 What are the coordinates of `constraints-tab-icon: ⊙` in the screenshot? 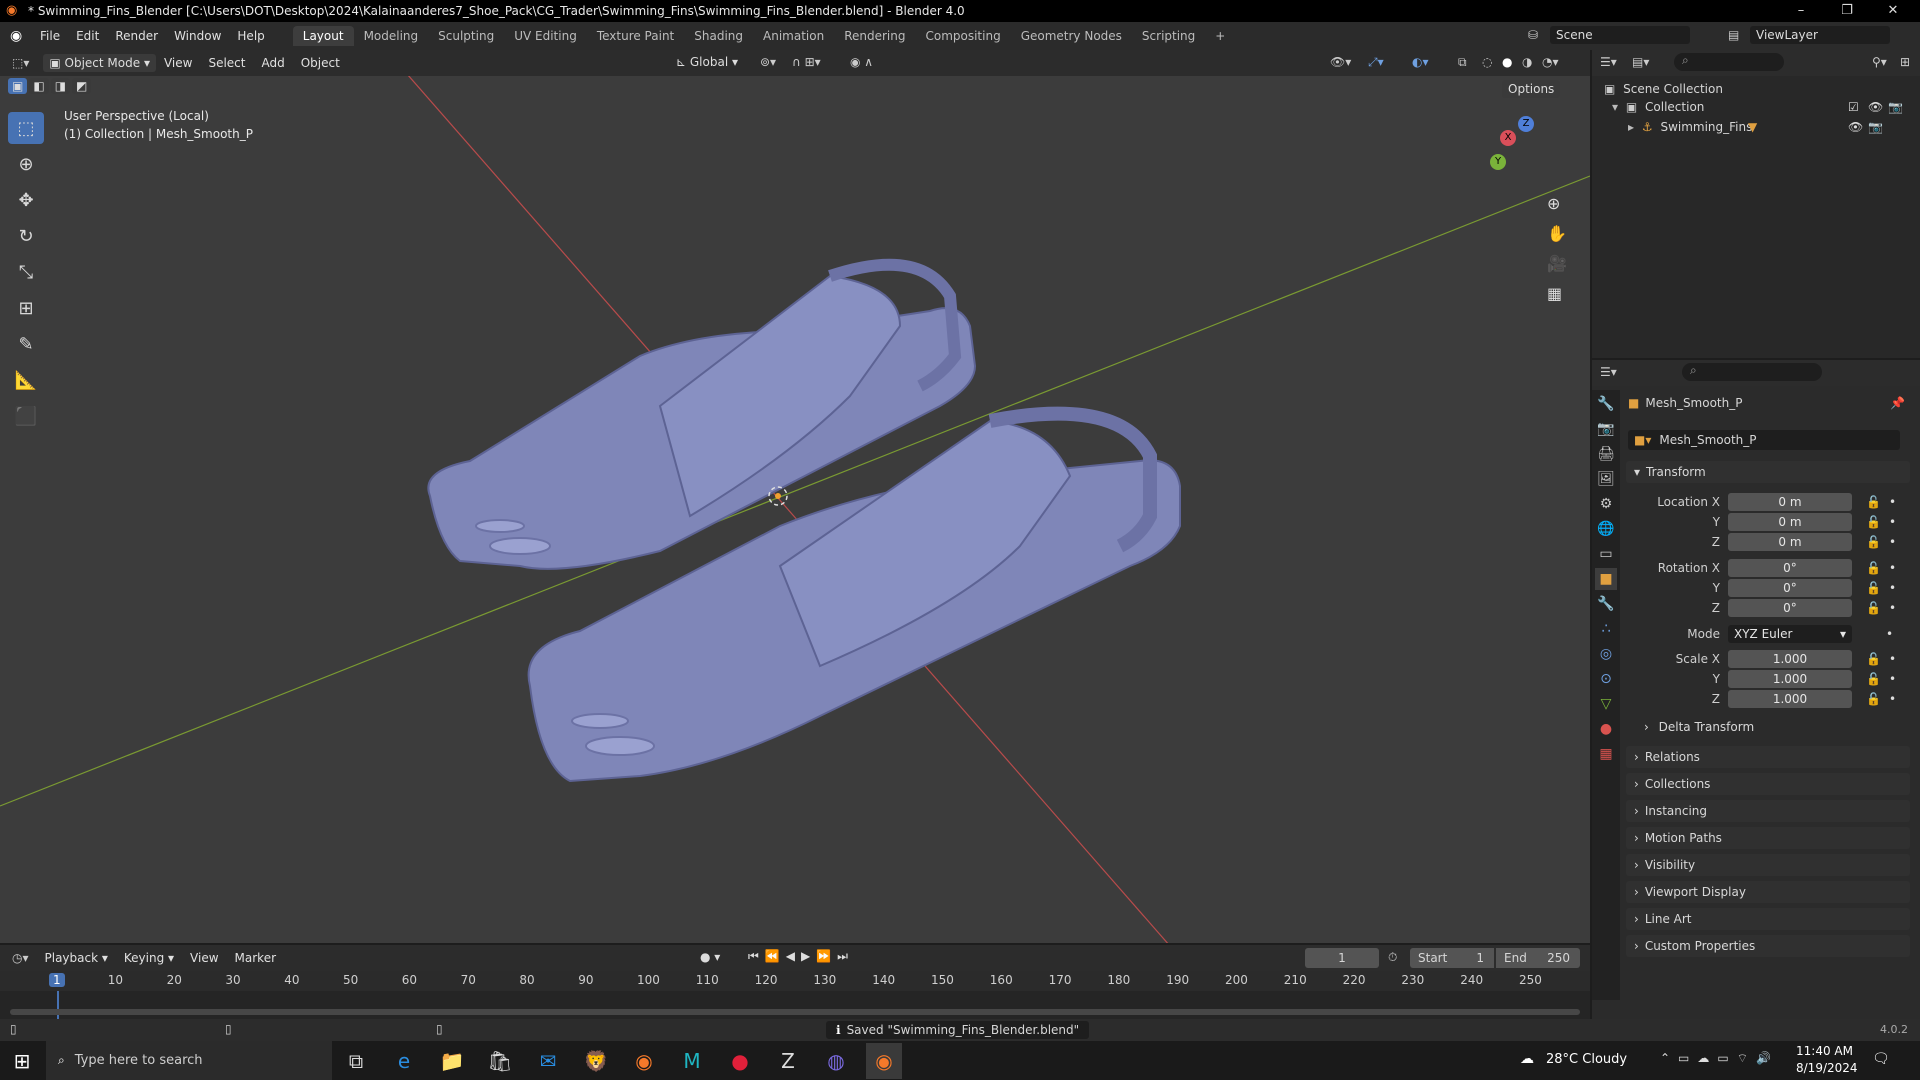 It's located at (1606, 679).